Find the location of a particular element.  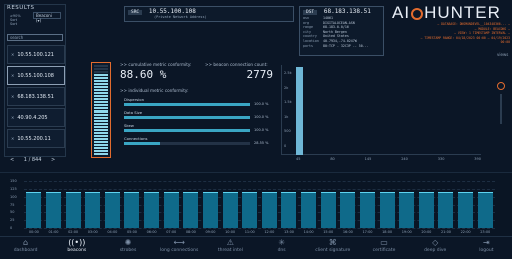

x-tick-label: 11:00 is located at coordinates (249, 232).